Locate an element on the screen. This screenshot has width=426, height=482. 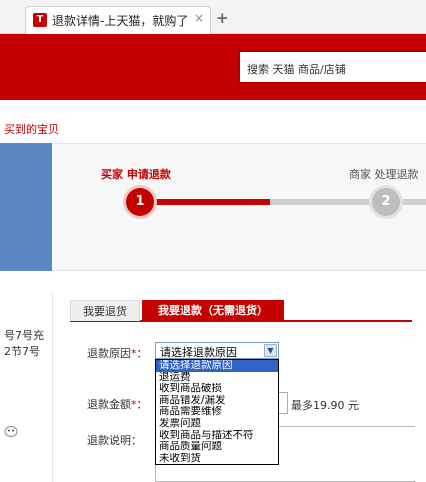
dropdown-option: 退运费 is located at coordinates (217, 378).